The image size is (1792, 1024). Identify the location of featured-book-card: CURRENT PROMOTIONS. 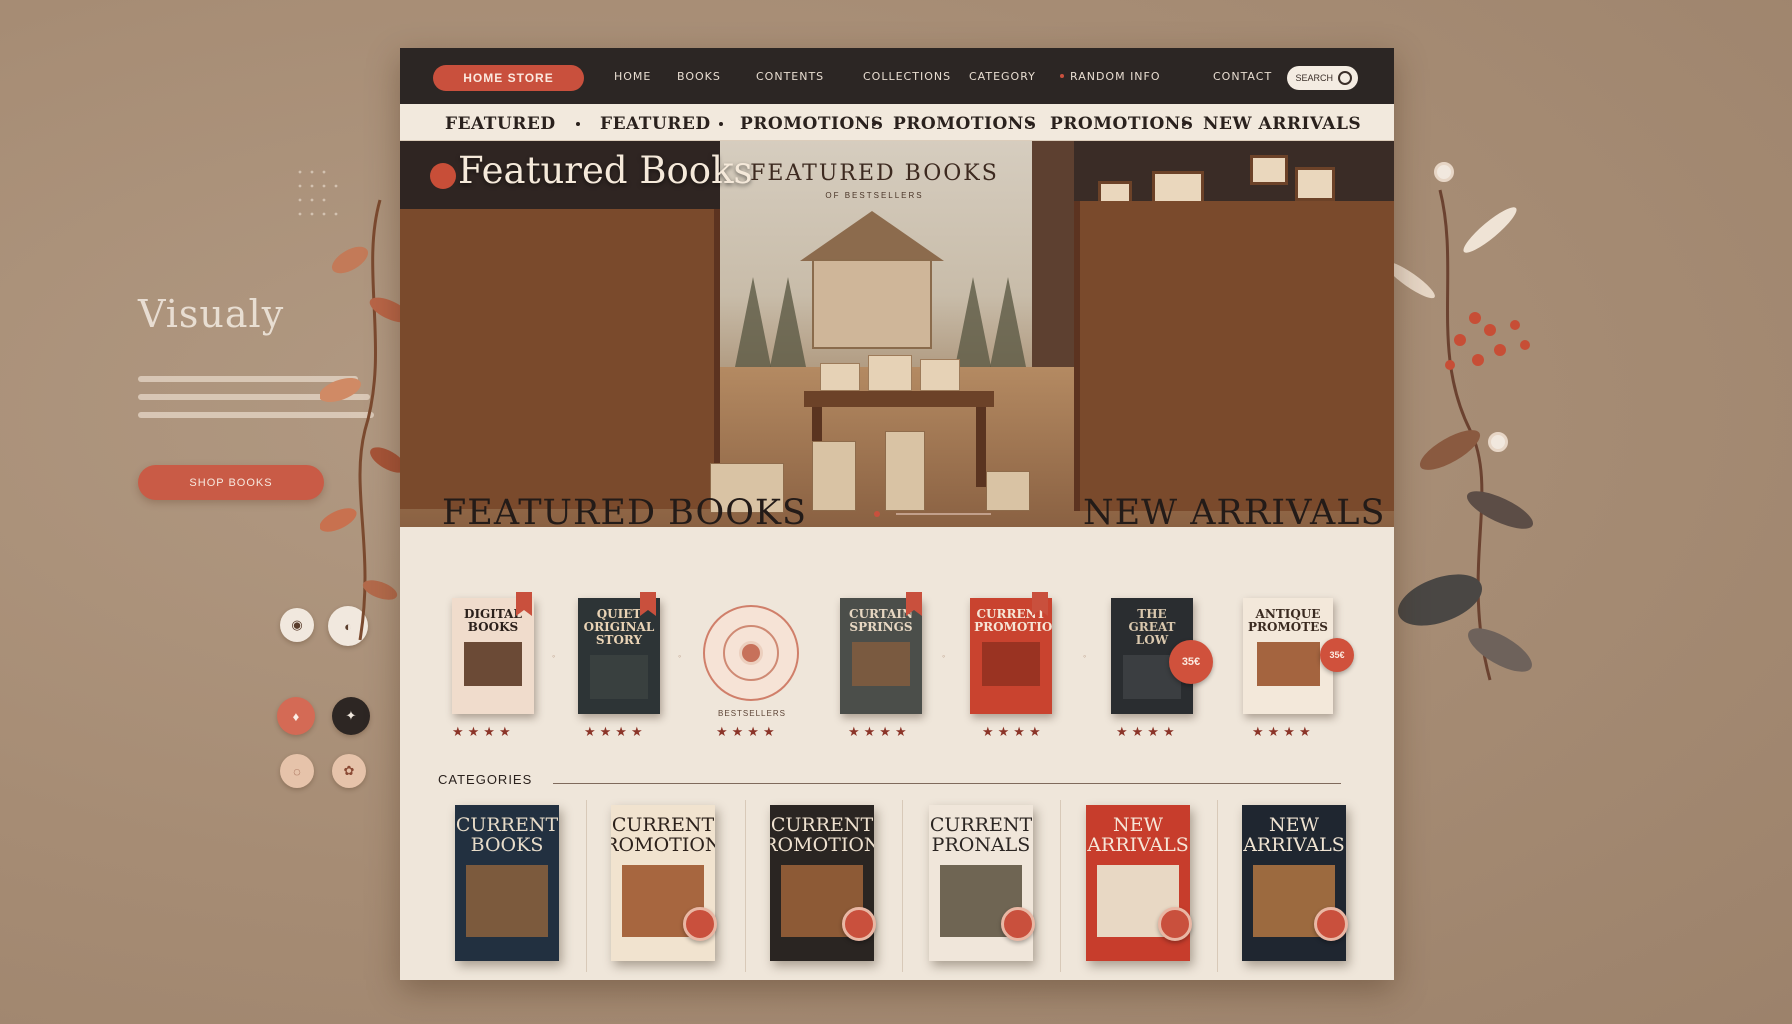
(1011, 656).